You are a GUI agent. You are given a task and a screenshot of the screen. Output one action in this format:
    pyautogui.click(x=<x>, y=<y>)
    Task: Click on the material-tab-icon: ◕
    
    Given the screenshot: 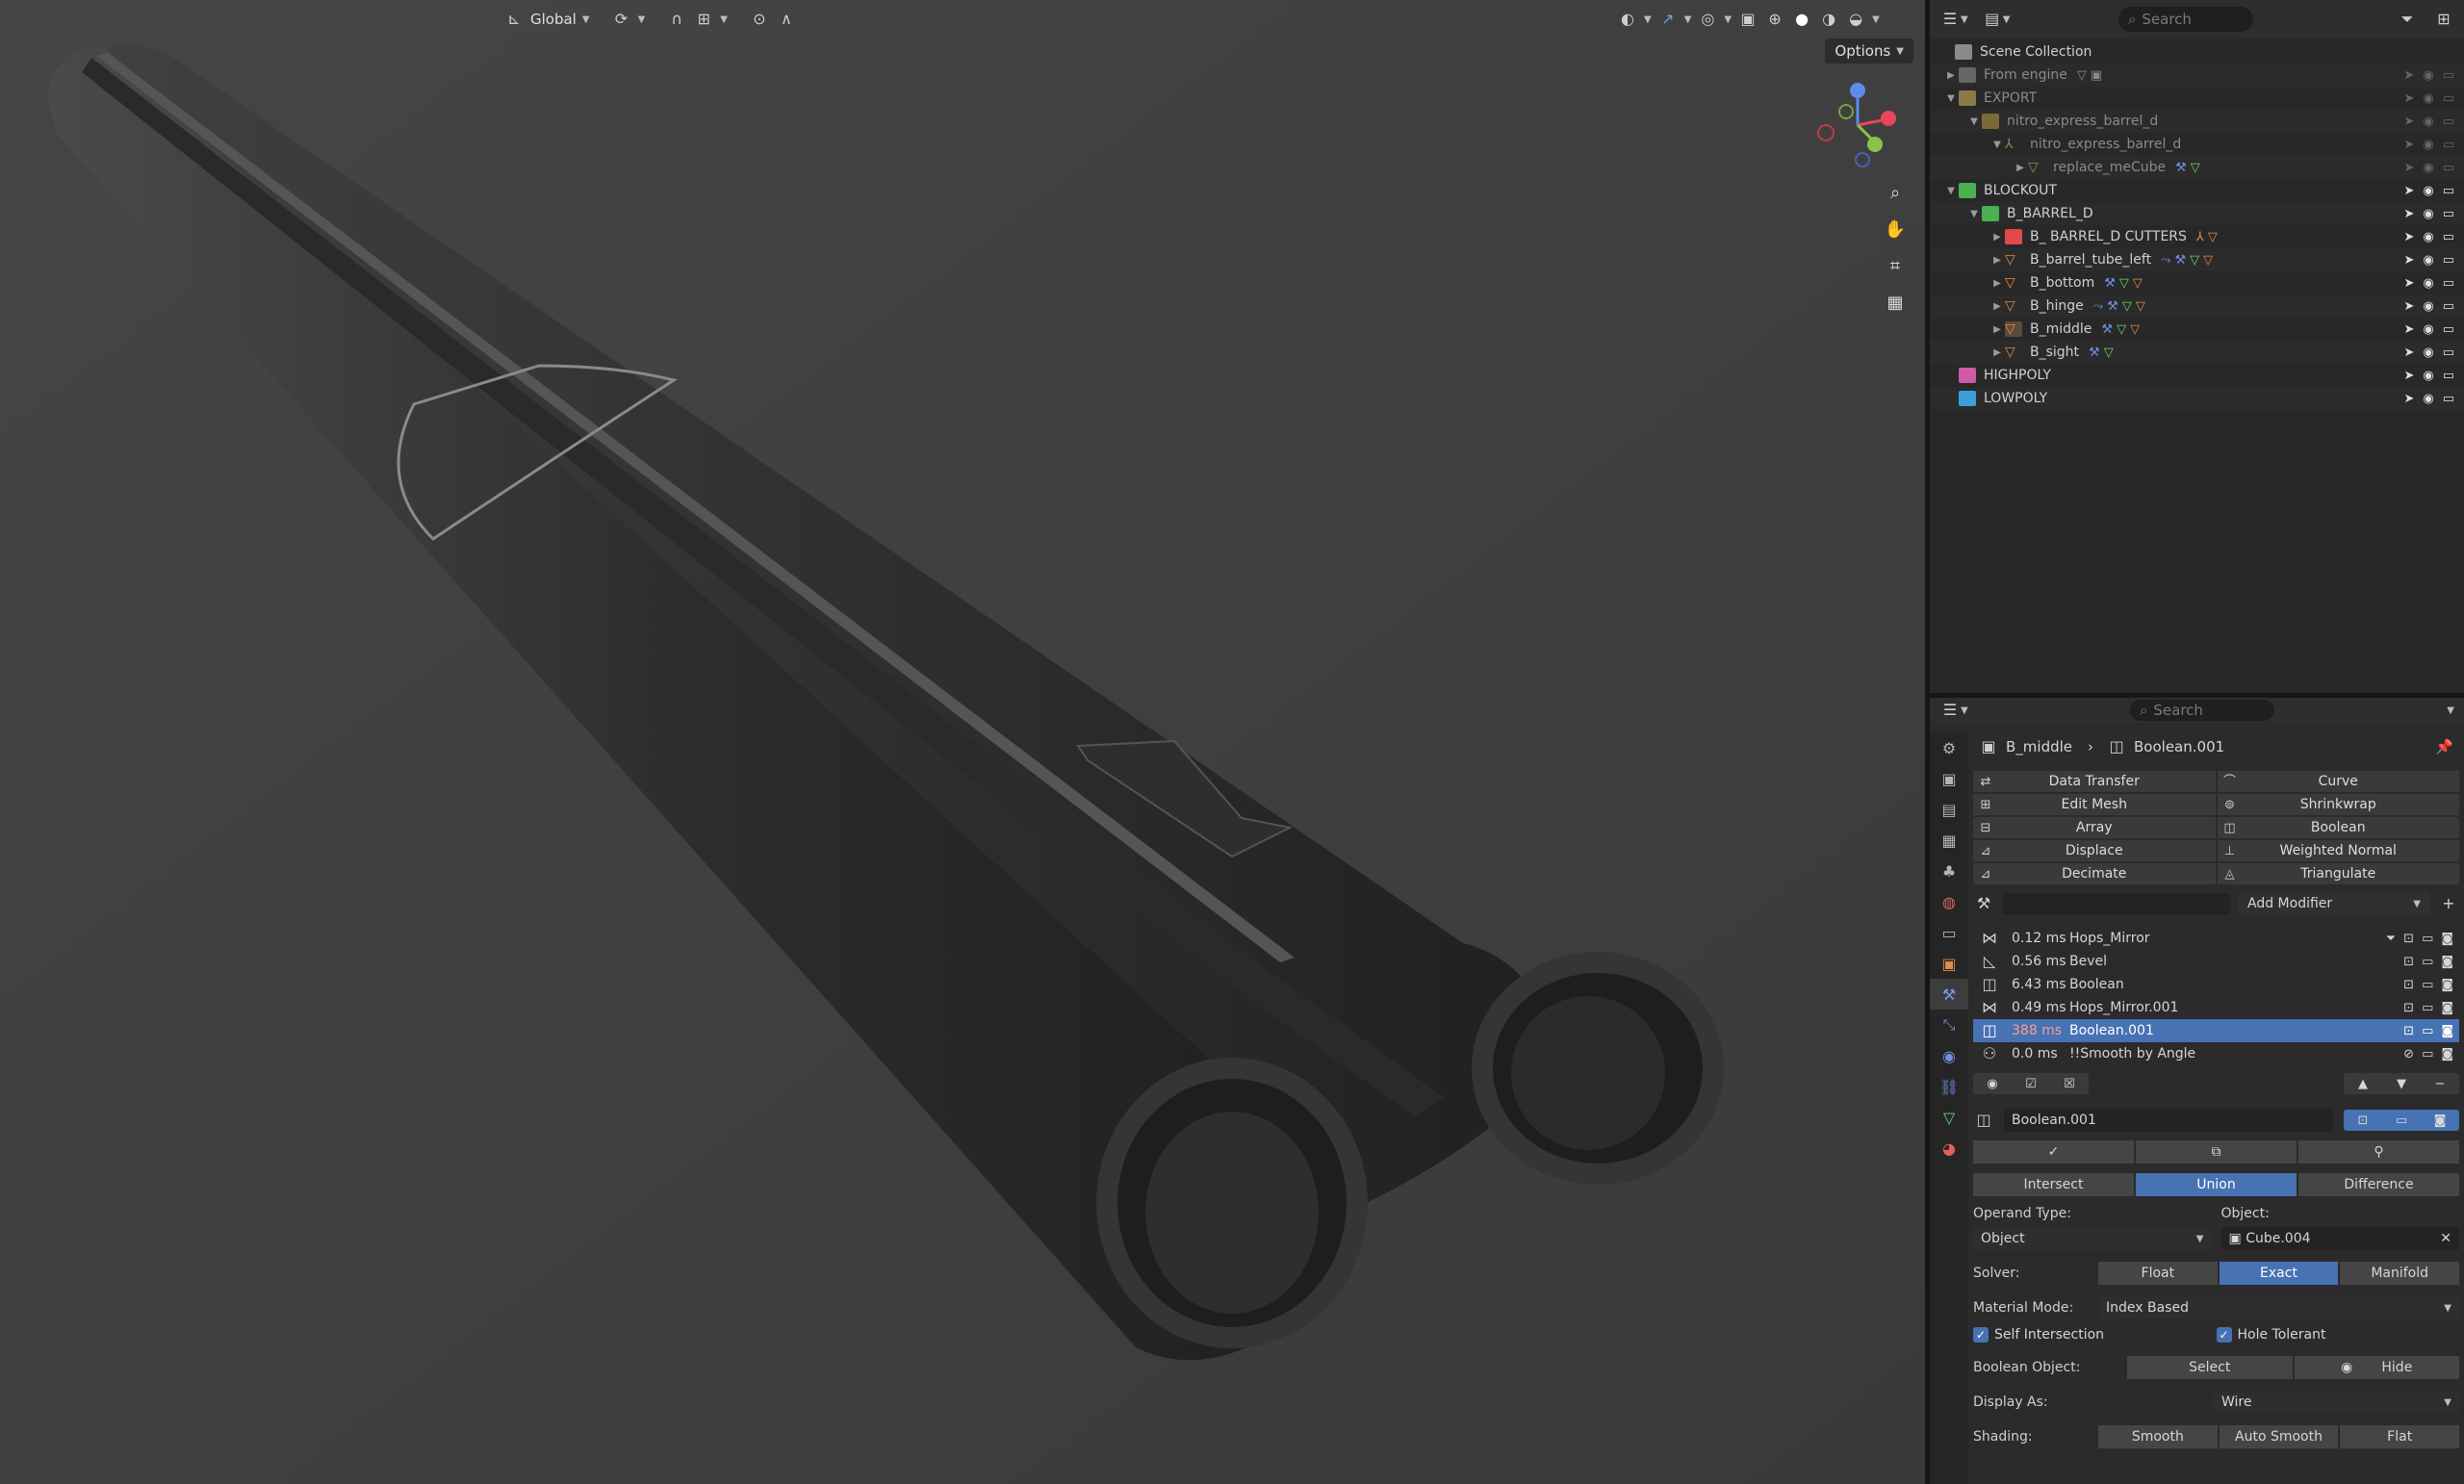 What is the action you would take?
    pyautogui.click(x=1949, y=1148)
    